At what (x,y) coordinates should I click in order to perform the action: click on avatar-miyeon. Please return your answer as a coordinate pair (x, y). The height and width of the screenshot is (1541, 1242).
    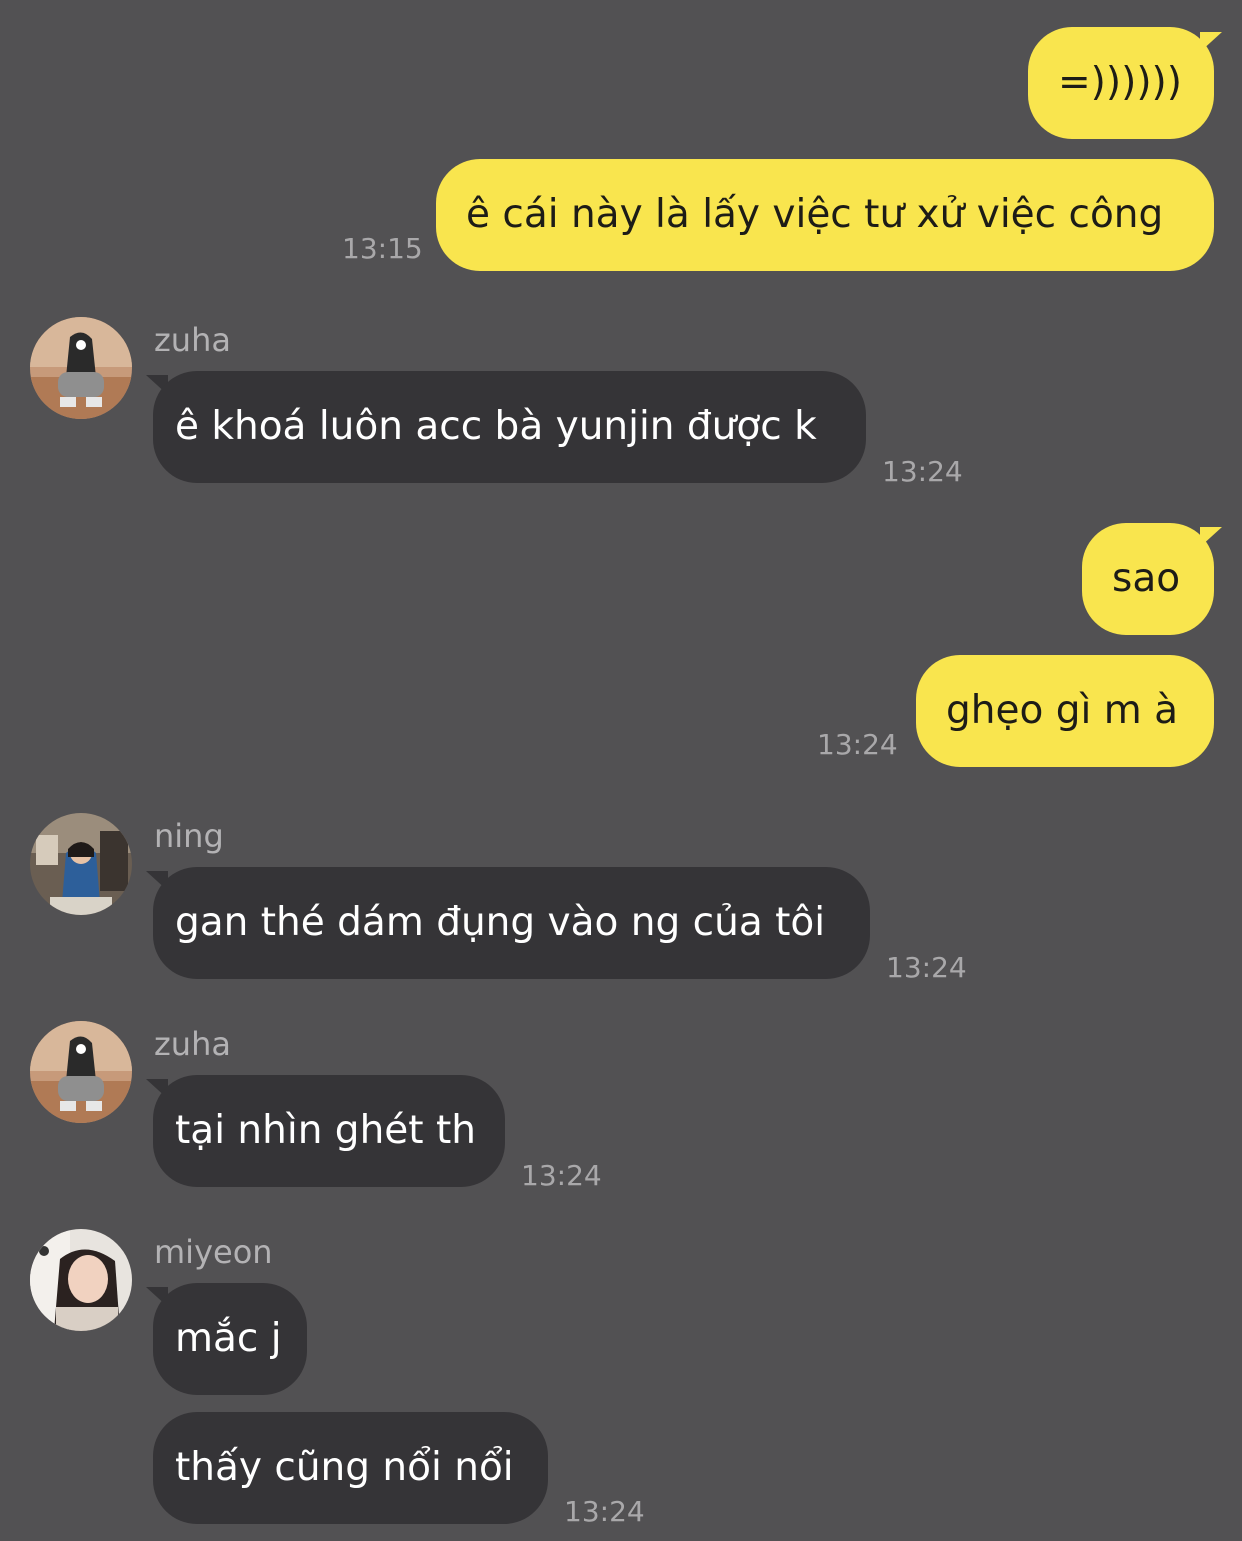
    Looking at the image, I should click on (81, 1280).